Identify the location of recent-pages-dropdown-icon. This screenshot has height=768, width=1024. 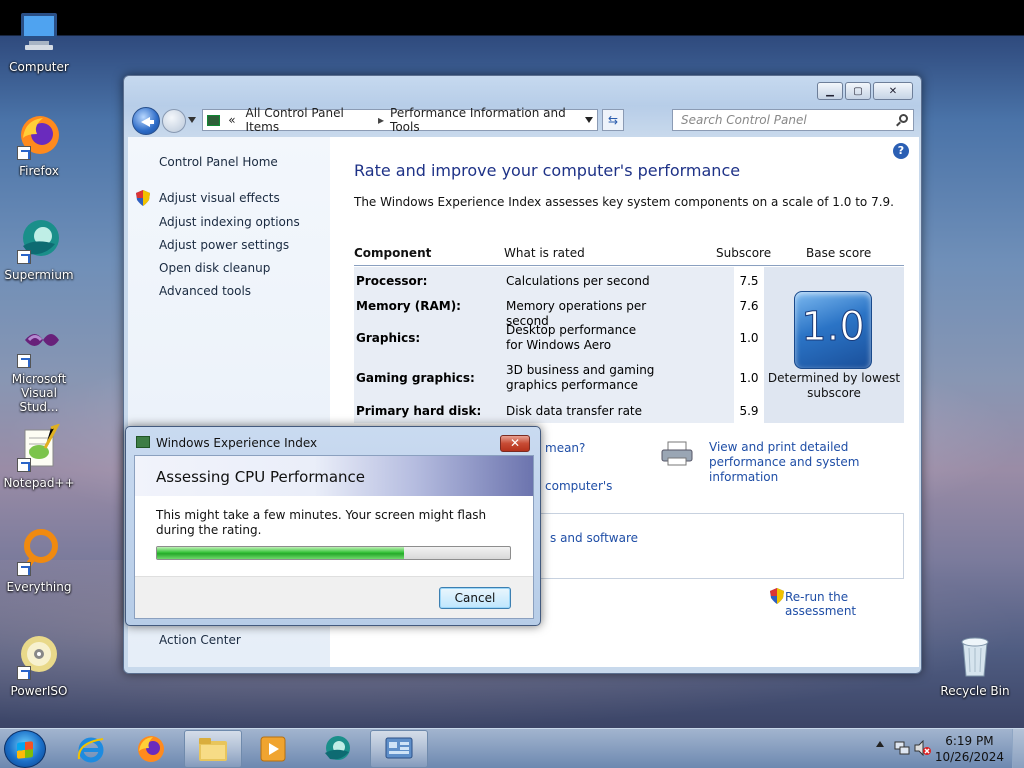
(192, 120).